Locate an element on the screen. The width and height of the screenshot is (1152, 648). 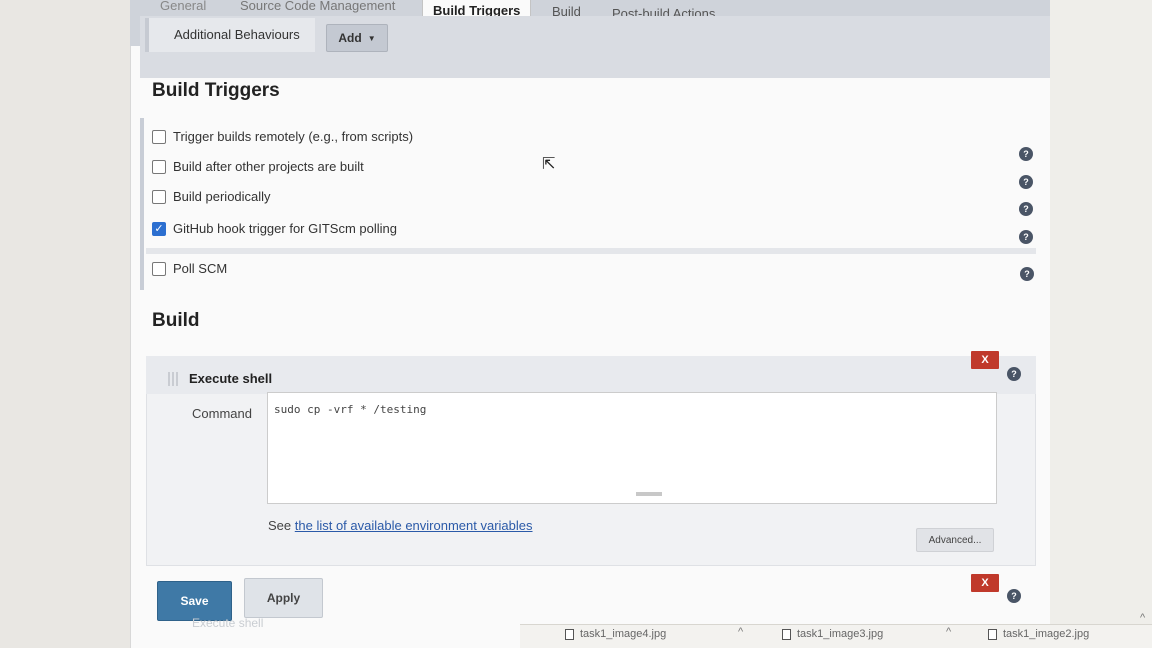
add-button-label: Add is located at coordinates (350, 38).